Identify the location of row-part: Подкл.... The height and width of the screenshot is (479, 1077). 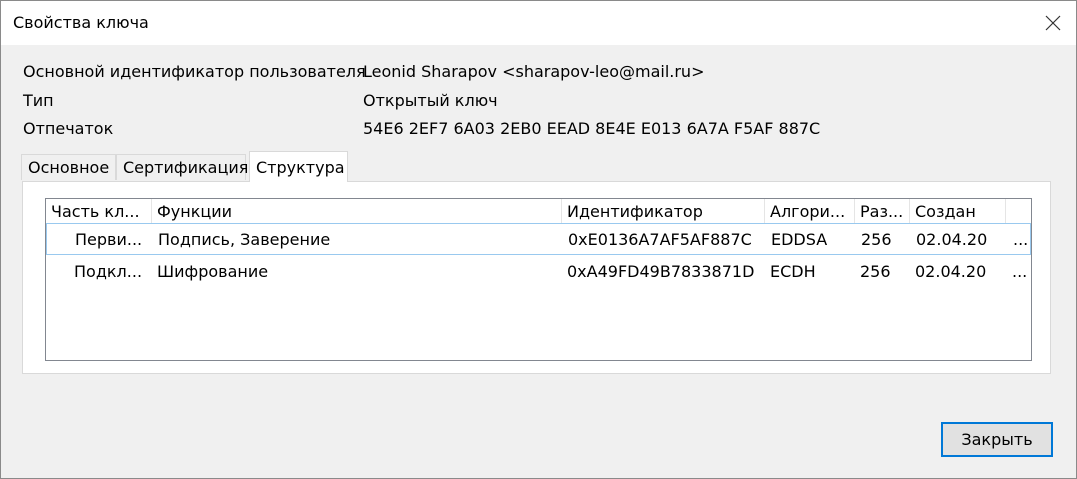
(108, 271).